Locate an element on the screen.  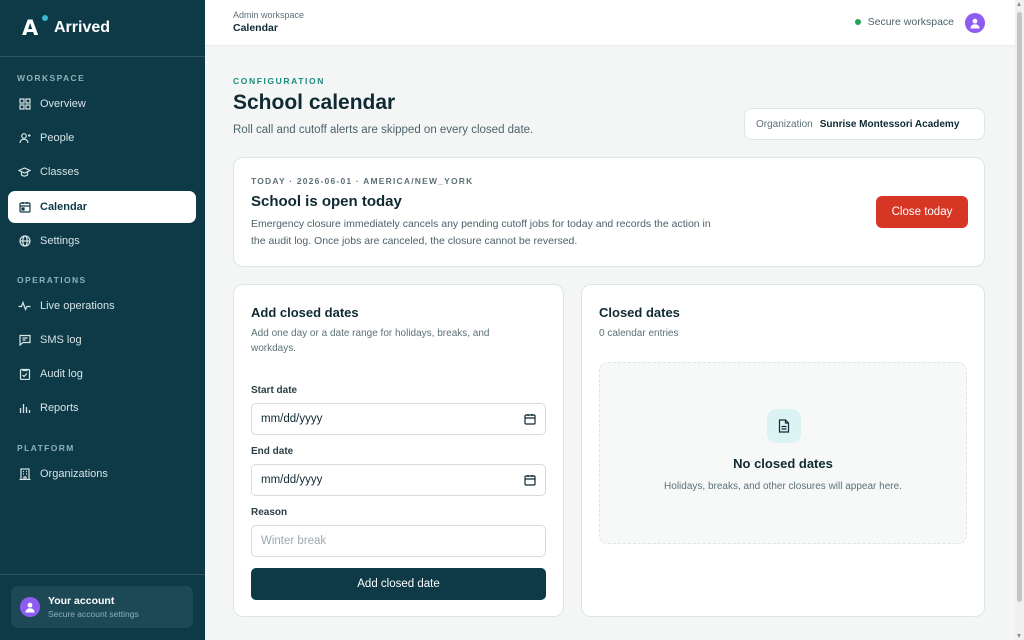
building-icon is located at coordinates (24, 474).